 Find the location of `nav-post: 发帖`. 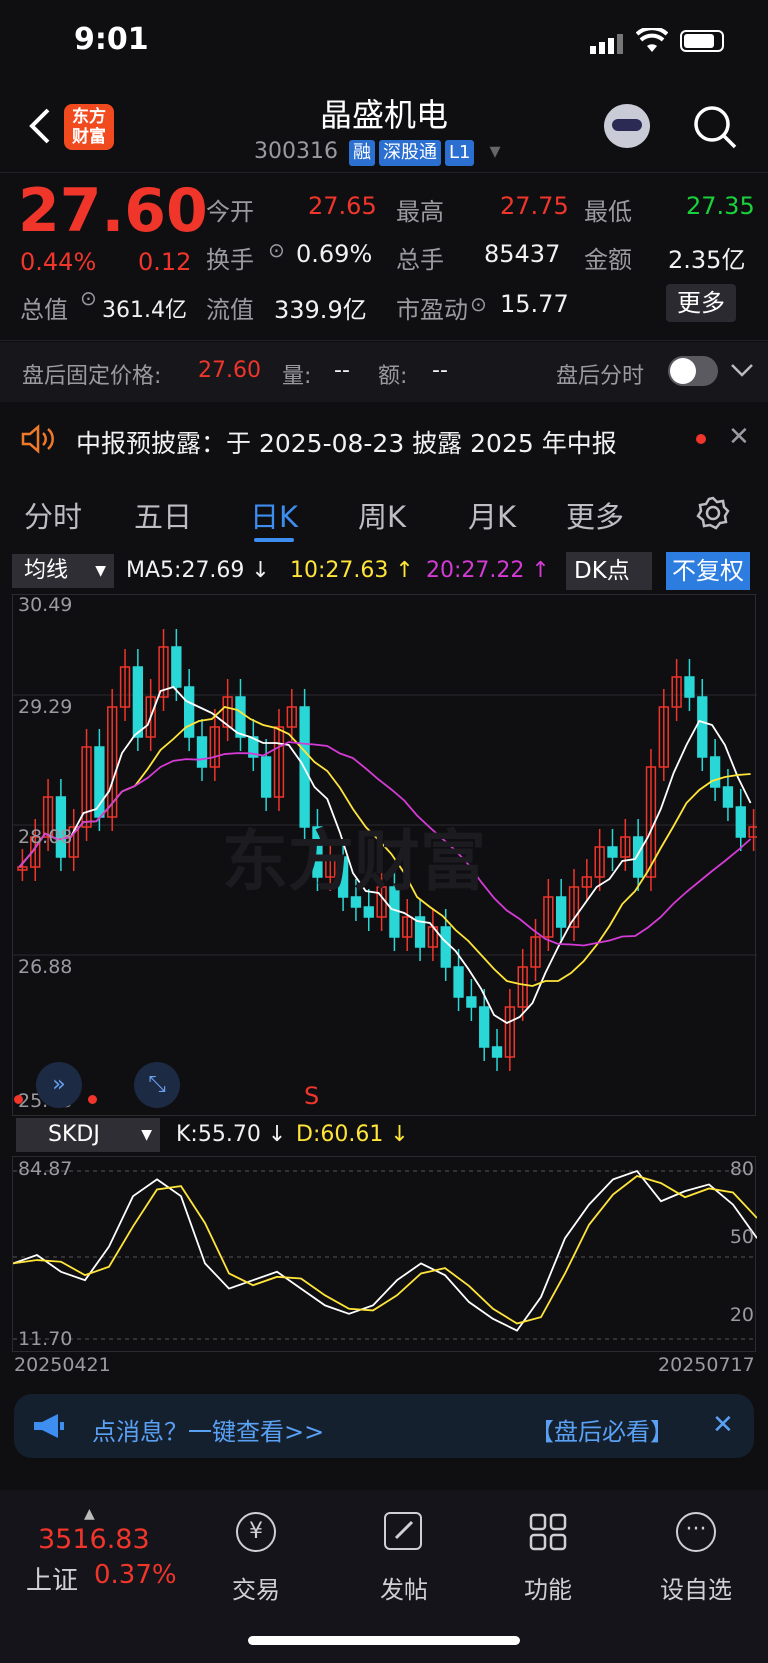

nav-post: 发帖 is located at coordinates (404, 1587).